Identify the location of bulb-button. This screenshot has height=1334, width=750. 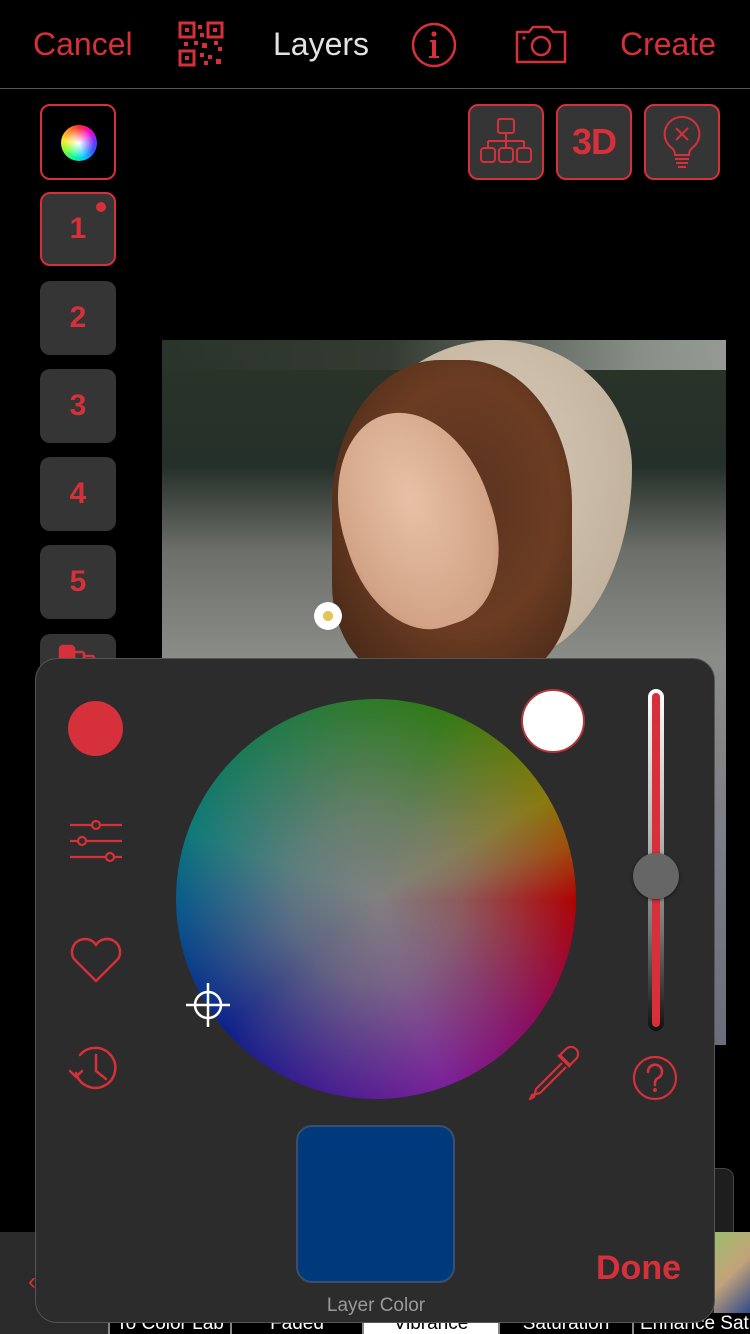
(682, 142).